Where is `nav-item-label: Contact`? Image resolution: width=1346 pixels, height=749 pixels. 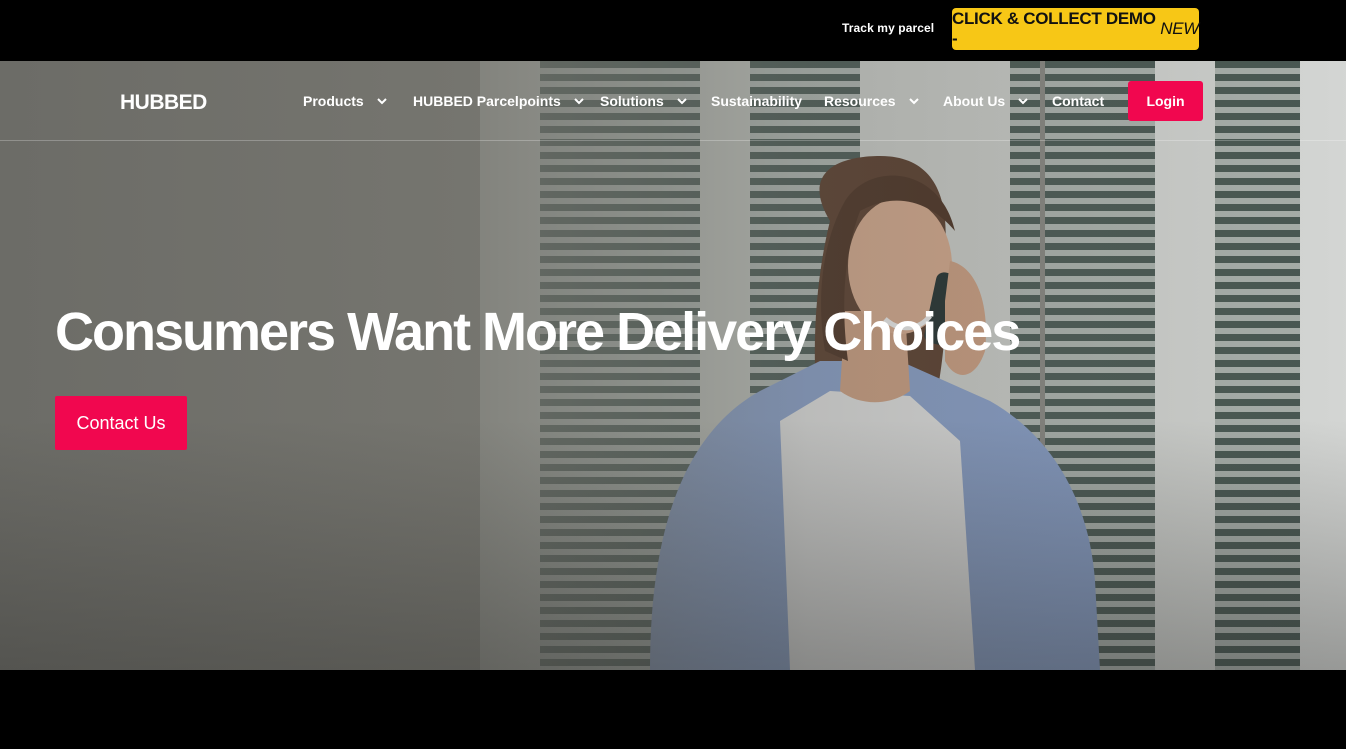
nav-item-label: Contact is located at coordinates (1078, 101).